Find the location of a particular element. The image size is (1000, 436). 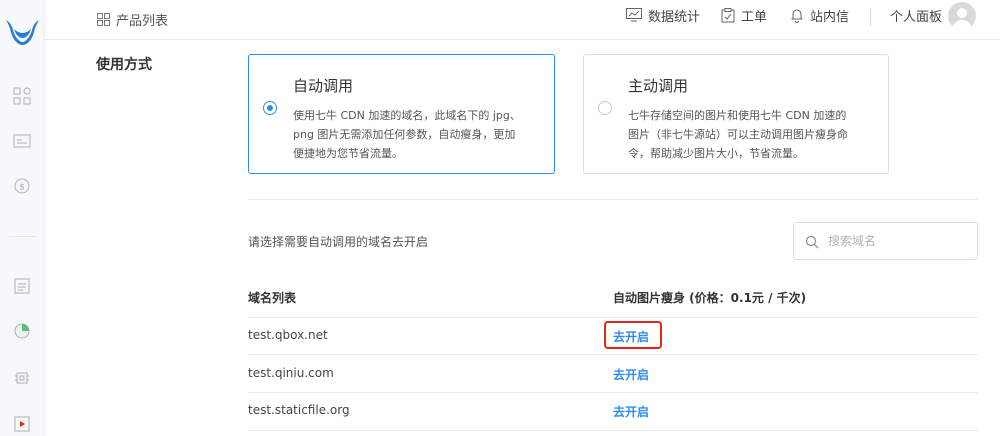

product-list-menu: 产品列表 is located at coordinates (132, 19).